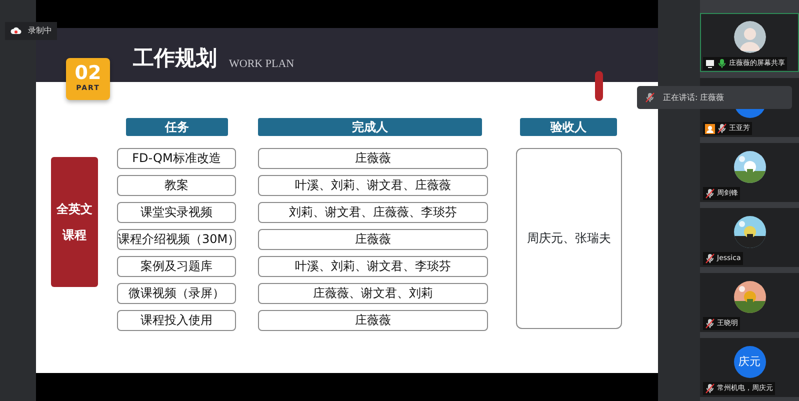 This screenshot has width=799, height=401. Describe the element at coordinates (568, 127) in the screenshot. I see `column-header: 验收人` at that location.